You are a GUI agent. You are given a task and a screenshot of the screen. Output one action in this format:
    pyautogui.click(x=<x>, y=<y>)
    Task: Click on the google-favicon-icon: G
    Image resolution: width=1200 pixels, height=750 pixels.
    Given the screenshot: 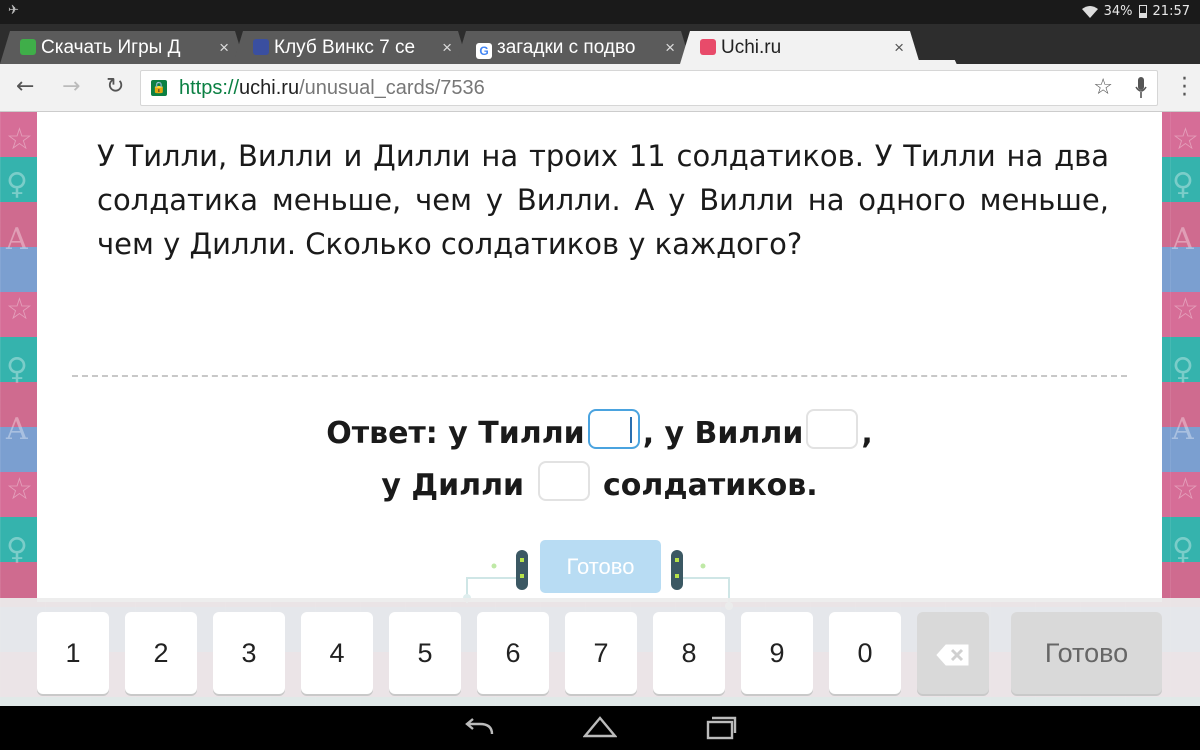 What is the action you would take?
    pyautogui.click(x=484, y=51)
    